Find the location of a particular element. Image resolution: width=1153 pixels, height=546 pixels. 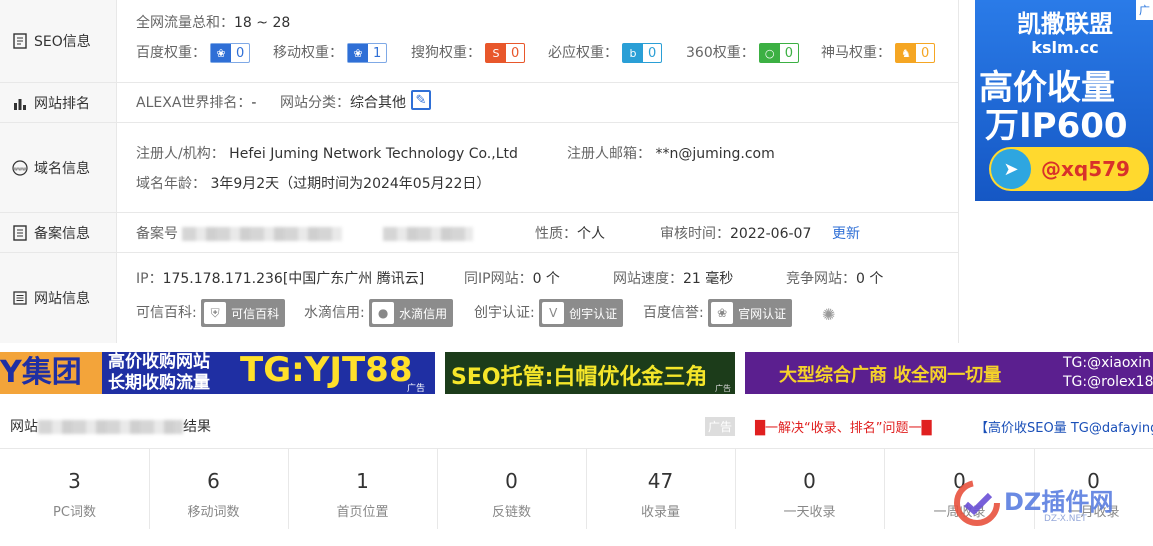

360-icon: ○ is located at coordinates (769, 53).